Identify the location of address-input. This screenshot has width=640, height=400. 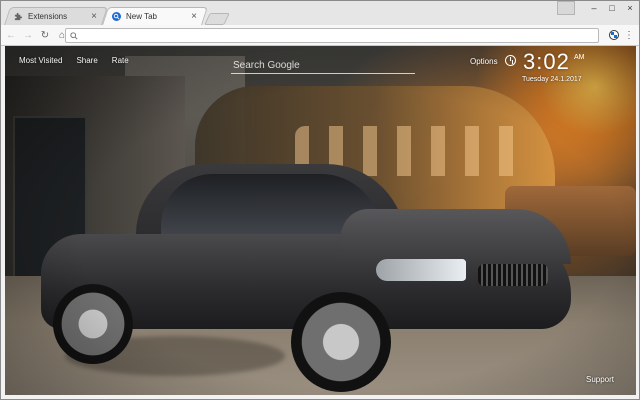
(338, 35).